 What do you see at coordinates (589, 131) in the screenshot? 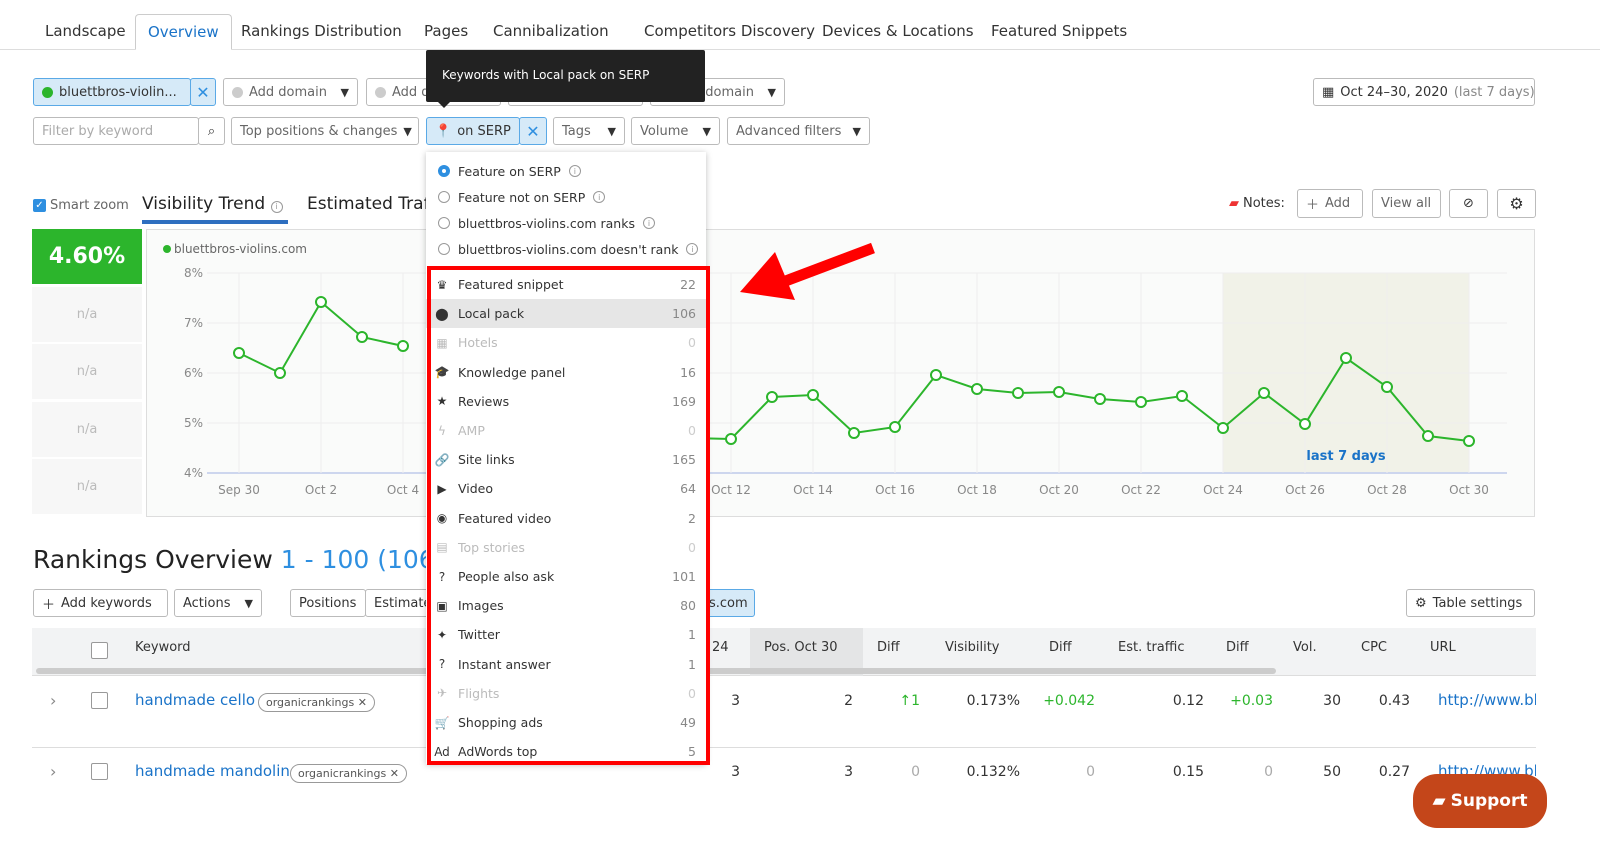
I see `tags-dropdown: Tags ▼` at bounding box center [589, 131].